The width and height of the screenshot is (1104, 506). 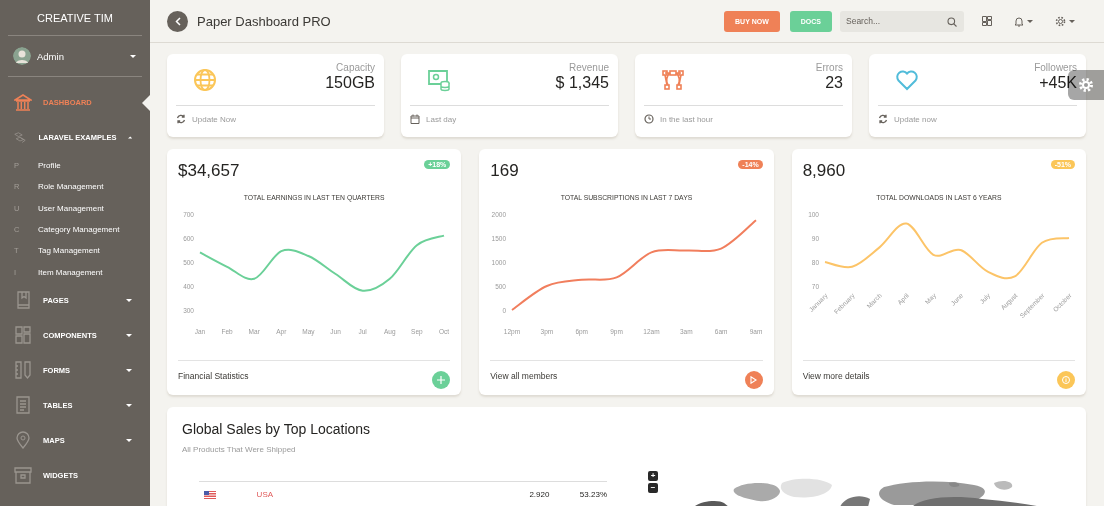 What do you see at coordinates (75, 17) in the screenshot?
I see `logo-text: CREATIVE TIM` at bounding box center [75, 17].